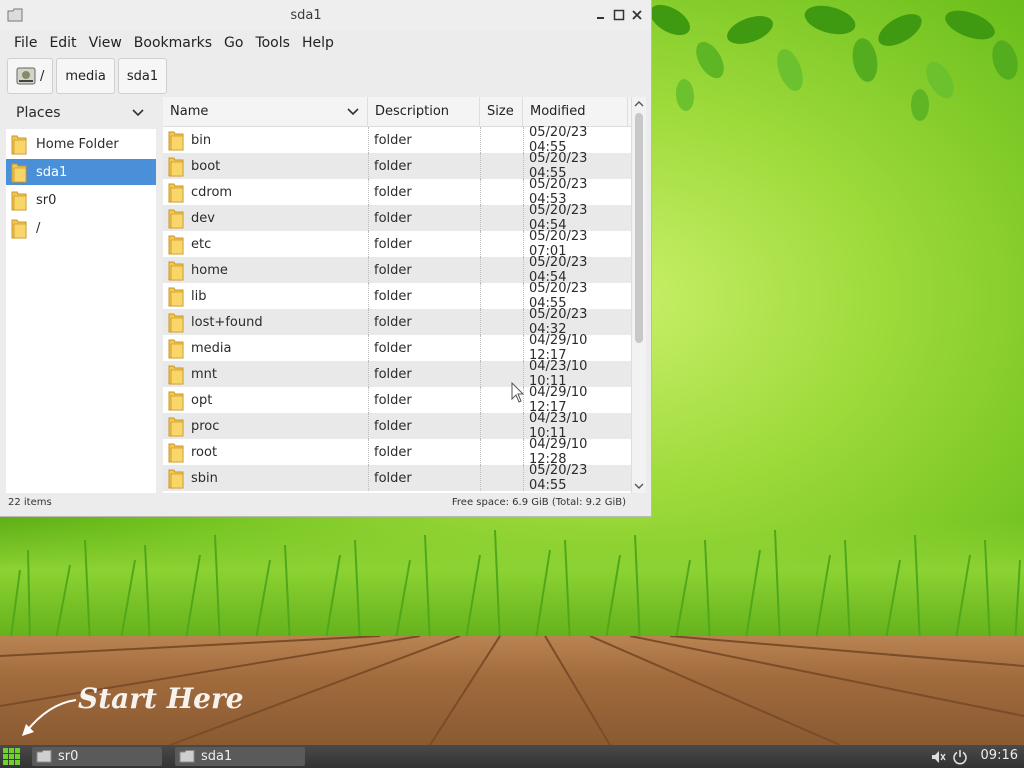  Describe the element at coordinates (404, 166) in the screenshot. I see `file-row: boot folder 05/20/23 04:55` at that location.